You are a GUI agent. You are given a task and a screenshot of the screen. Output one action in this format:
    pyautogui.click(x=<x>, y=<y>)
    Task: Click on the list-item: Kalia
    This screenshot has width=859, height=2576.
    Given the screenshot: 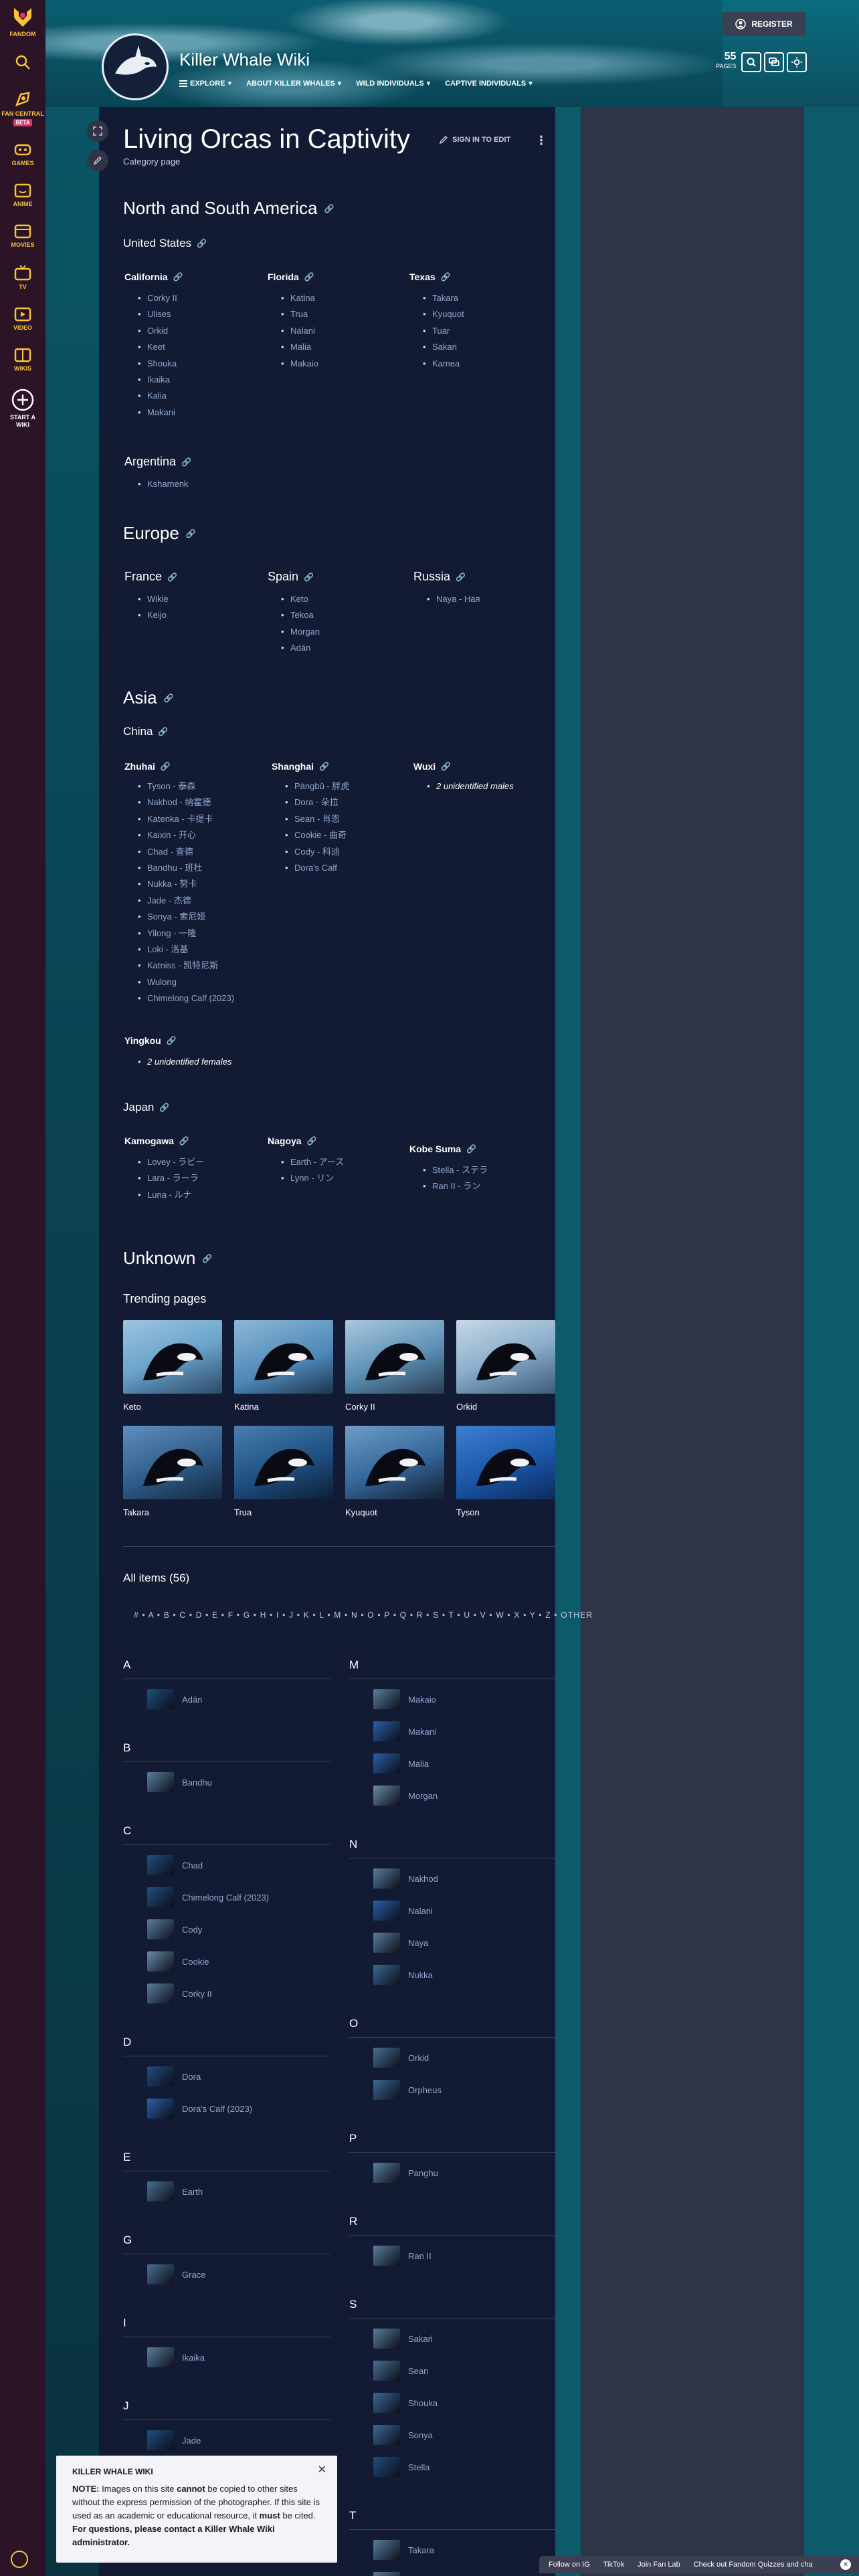 What is the action you would take?
    pyautogui.click(x=151, y=397)
    